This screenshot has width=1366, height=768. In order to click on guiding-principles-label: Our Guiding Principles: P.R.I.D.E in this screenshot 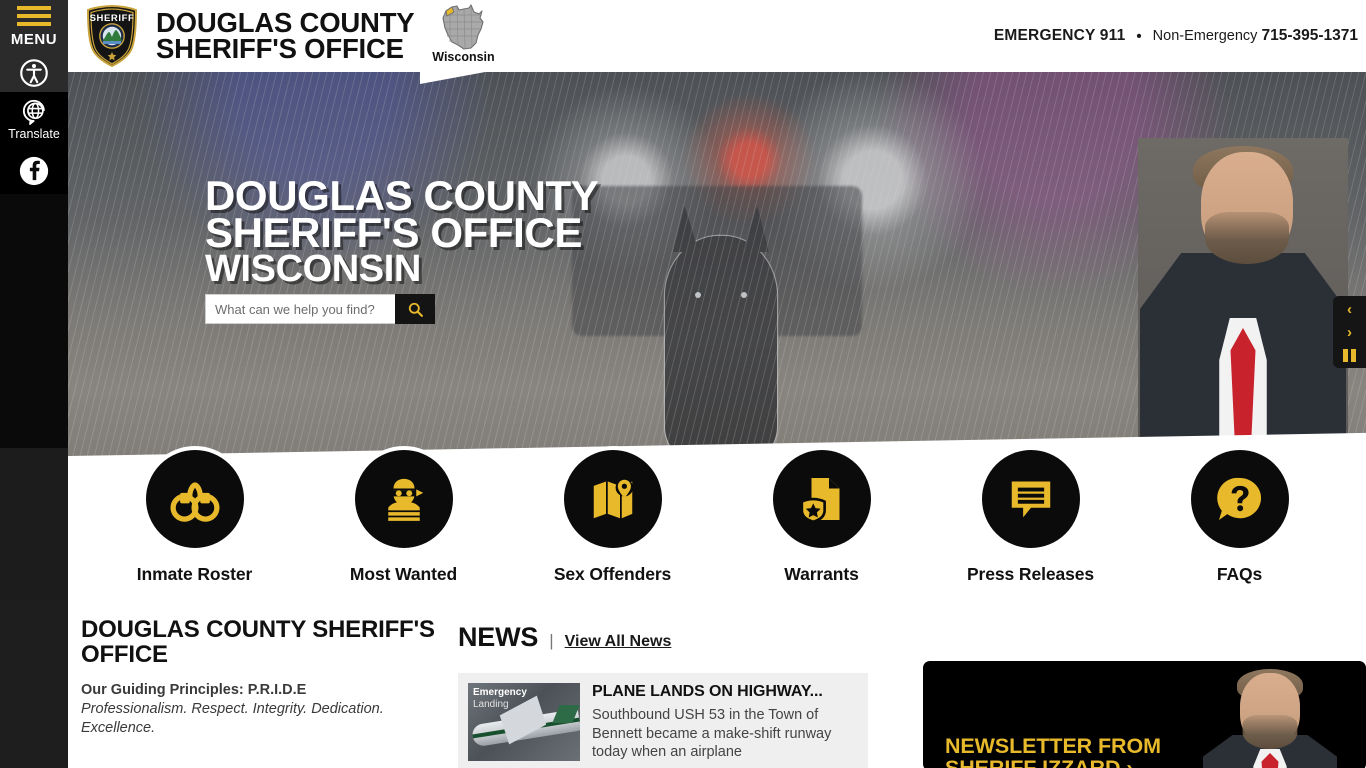, I will do `click(194, 689)`.